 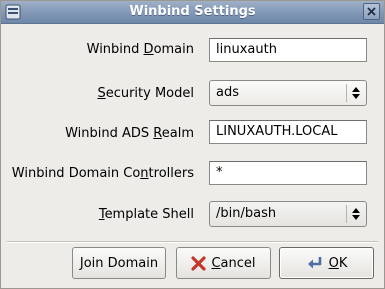 What do you see at coordinates (145, 93) in the screenshot?
I see `security-model-label: Security Model` at bounding box center [145, 93].